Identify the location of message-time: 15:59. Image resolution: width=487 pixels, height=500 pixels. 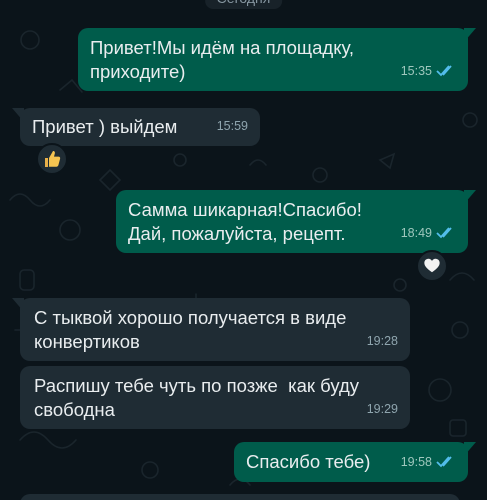
(232, 126).